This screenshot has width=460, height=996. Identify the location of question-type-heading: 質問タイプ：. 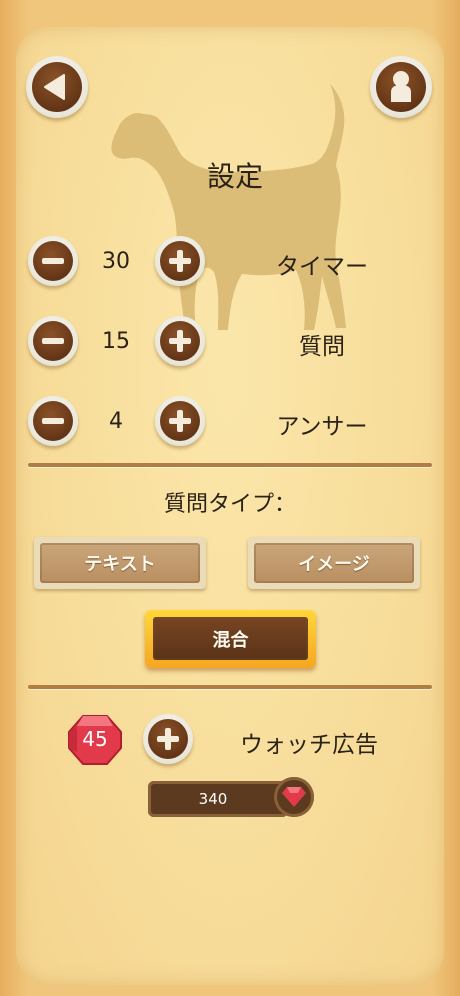
(229, 504).